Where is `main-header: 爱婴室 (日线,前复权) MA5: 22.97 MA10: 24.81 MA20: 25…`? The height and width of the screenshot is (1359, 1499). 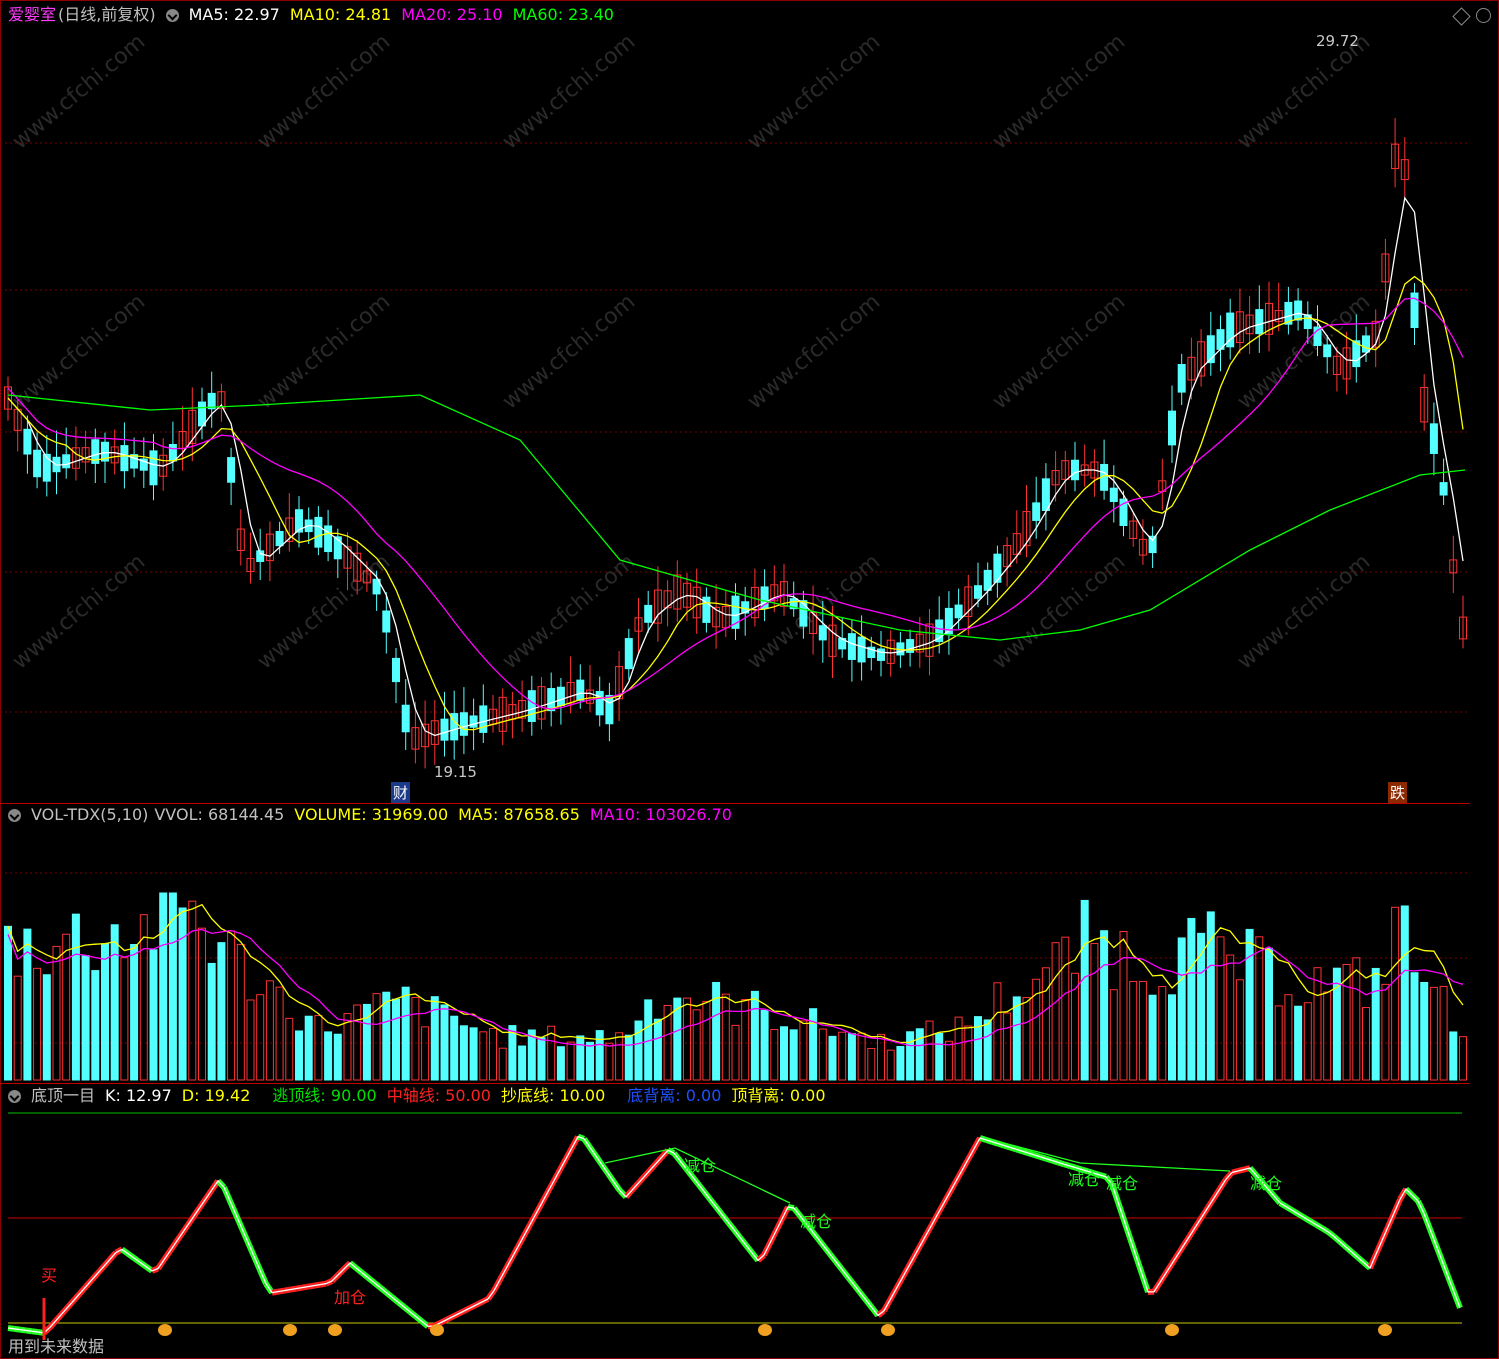 main-header: 爱婴室 (日线,前复权) MA5: 22.97 MA10: 24.81 MA20: 25… is located at coordinates (316, 15).